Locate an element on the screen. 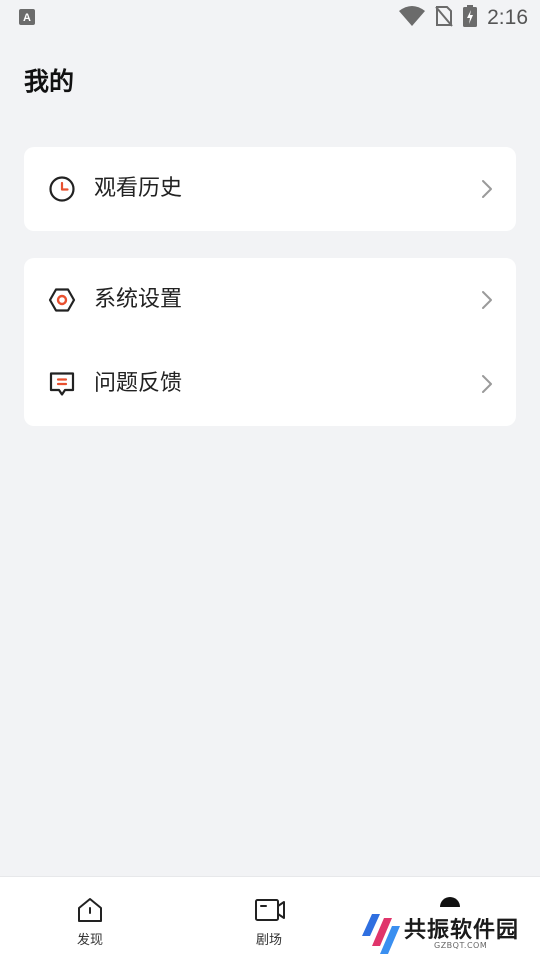 The image size is (540, 960). no-sim-icon is located at coordinates (444, 18).